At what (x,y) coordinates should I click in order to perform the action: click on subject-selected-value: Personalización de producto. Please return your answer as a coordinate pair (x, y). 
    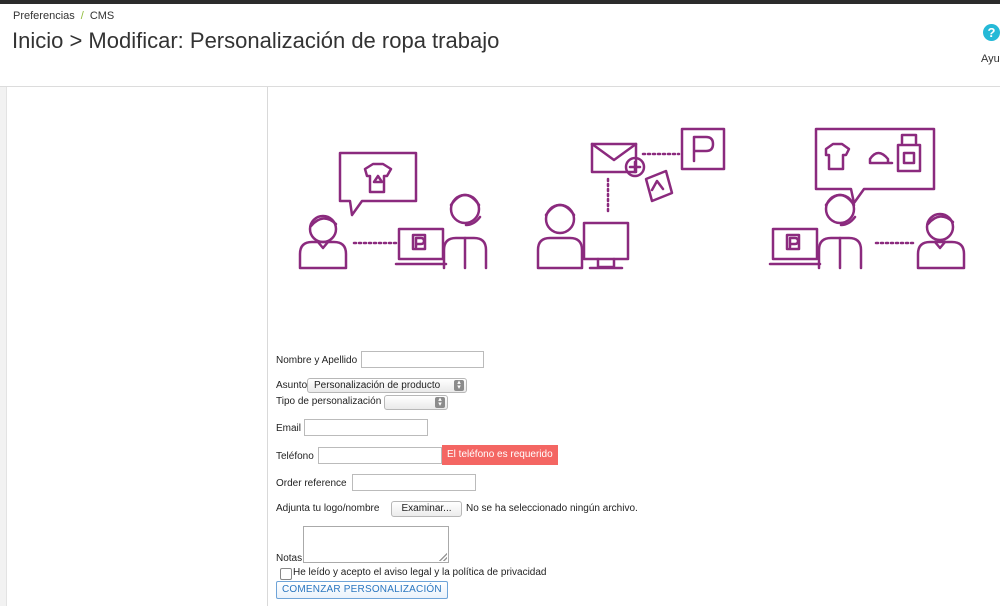
    Looking at the image, I should click on (377, 385).